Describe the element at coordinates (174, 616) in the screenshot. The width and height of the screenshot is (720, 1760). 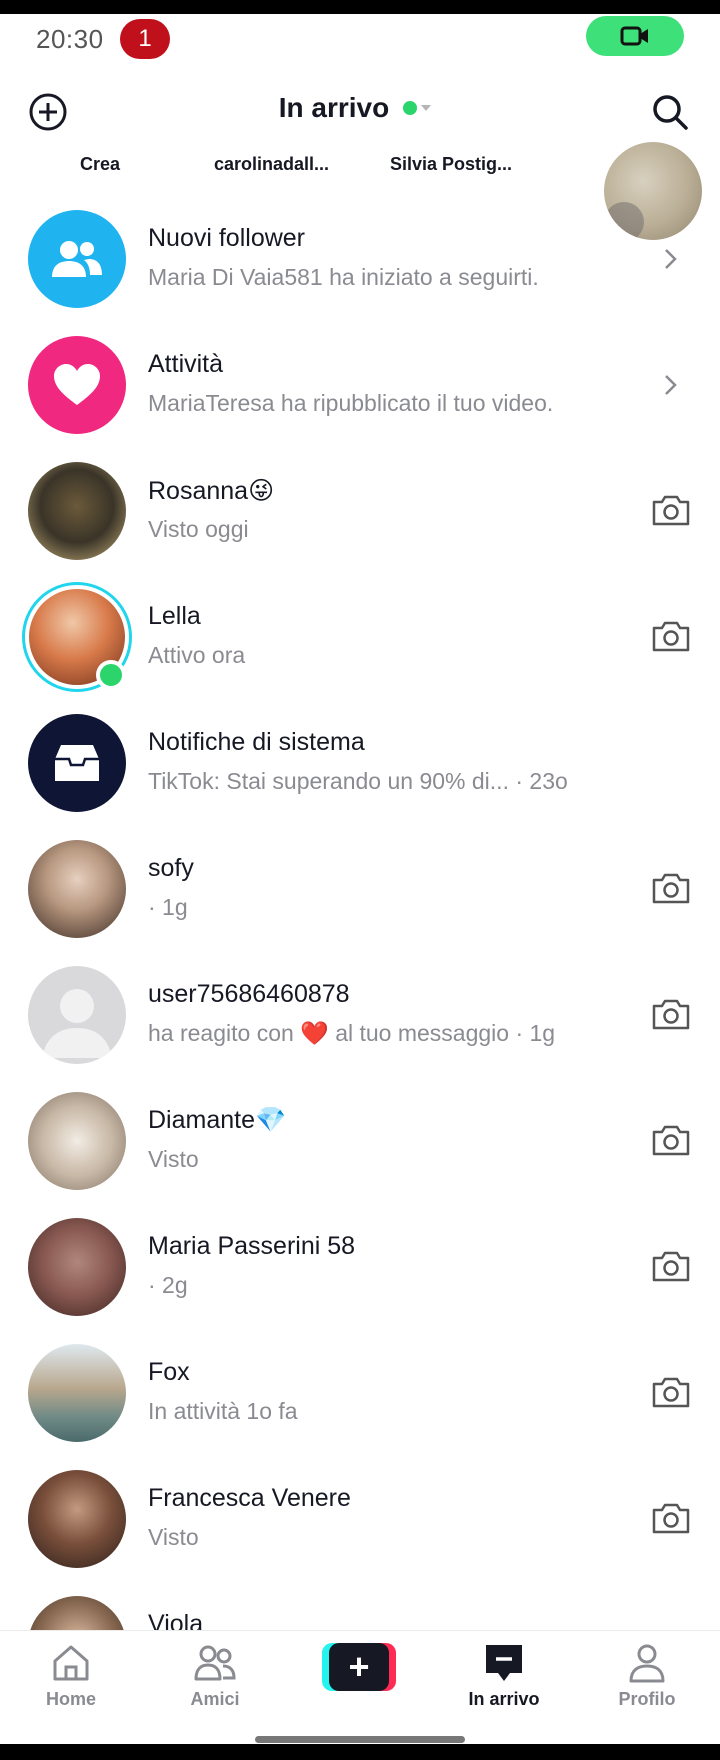
I see `row-title: Lella` at that location.